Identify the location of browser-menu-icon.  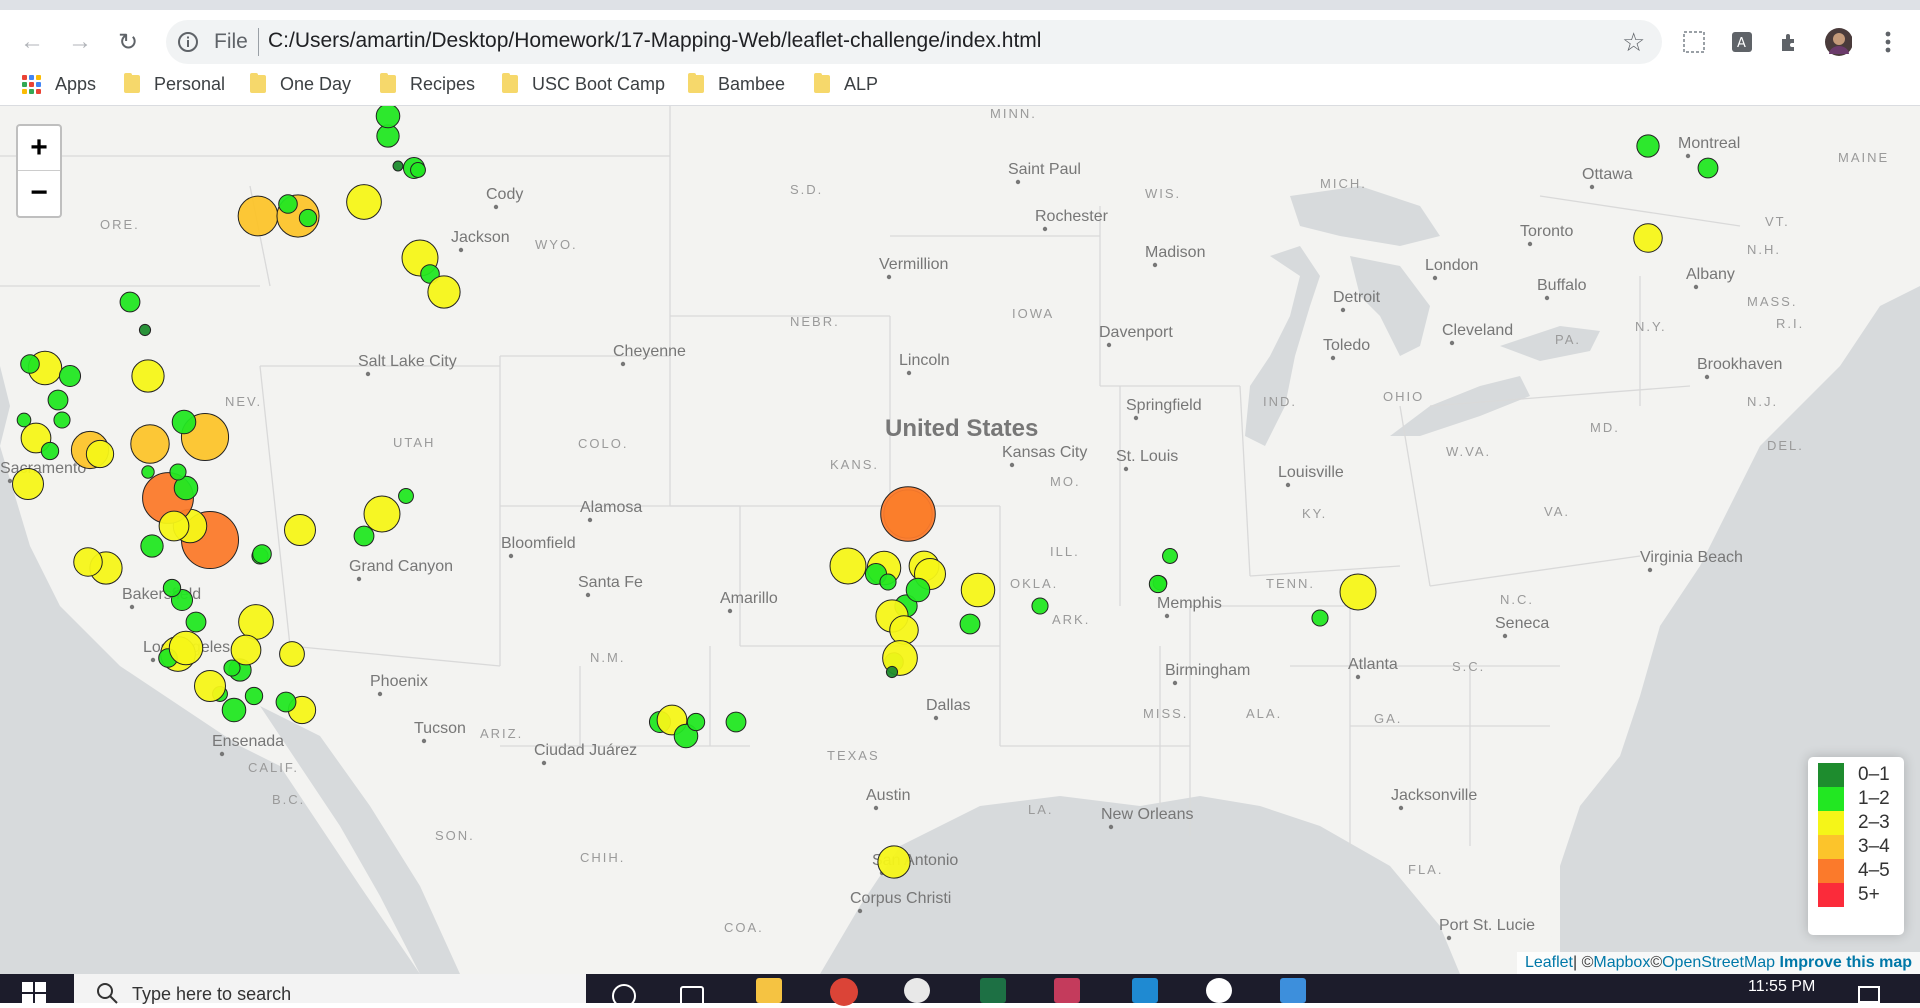
(1888, 42).